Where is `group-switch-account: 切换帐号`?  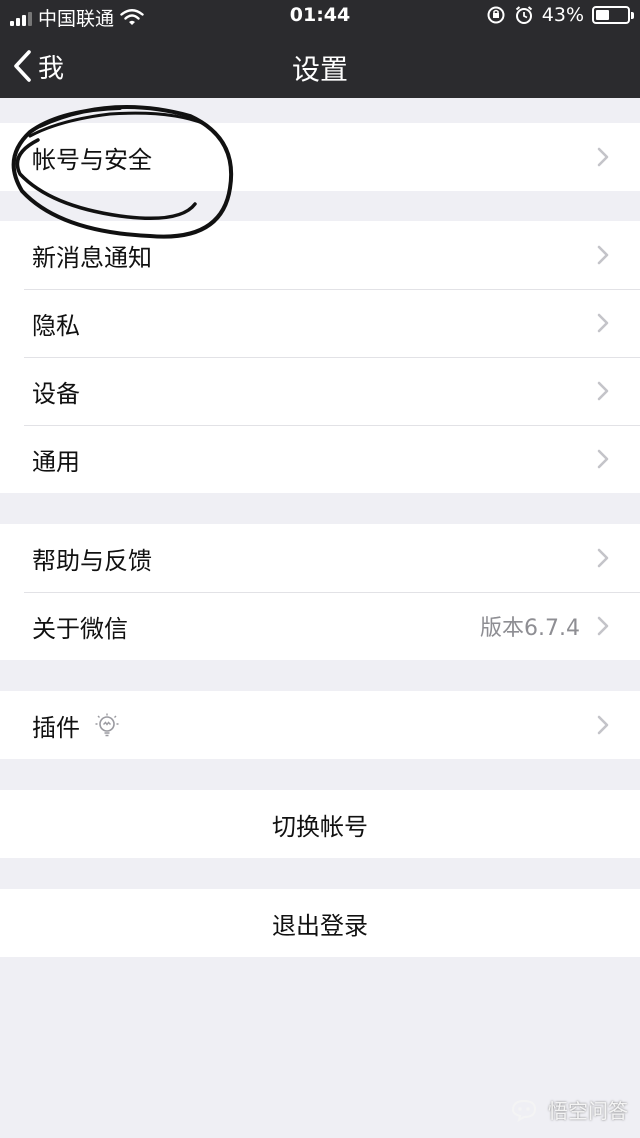
group-switch-account: 切换帐号 is located at coordinates (320, 824).